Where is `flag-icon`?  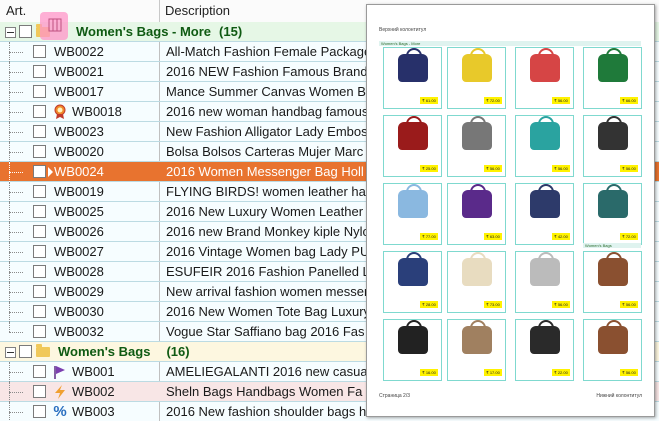 flag-icon is located at coordinates (59, 372).